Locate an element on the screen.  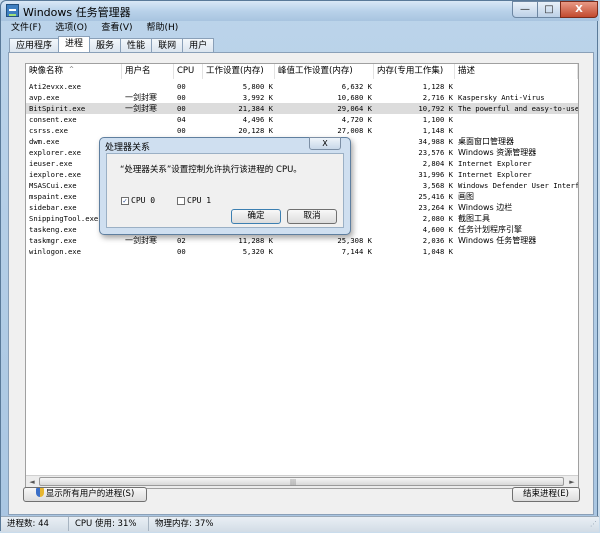
cell-name: csrss.exe is located at coordinates (48, 130).